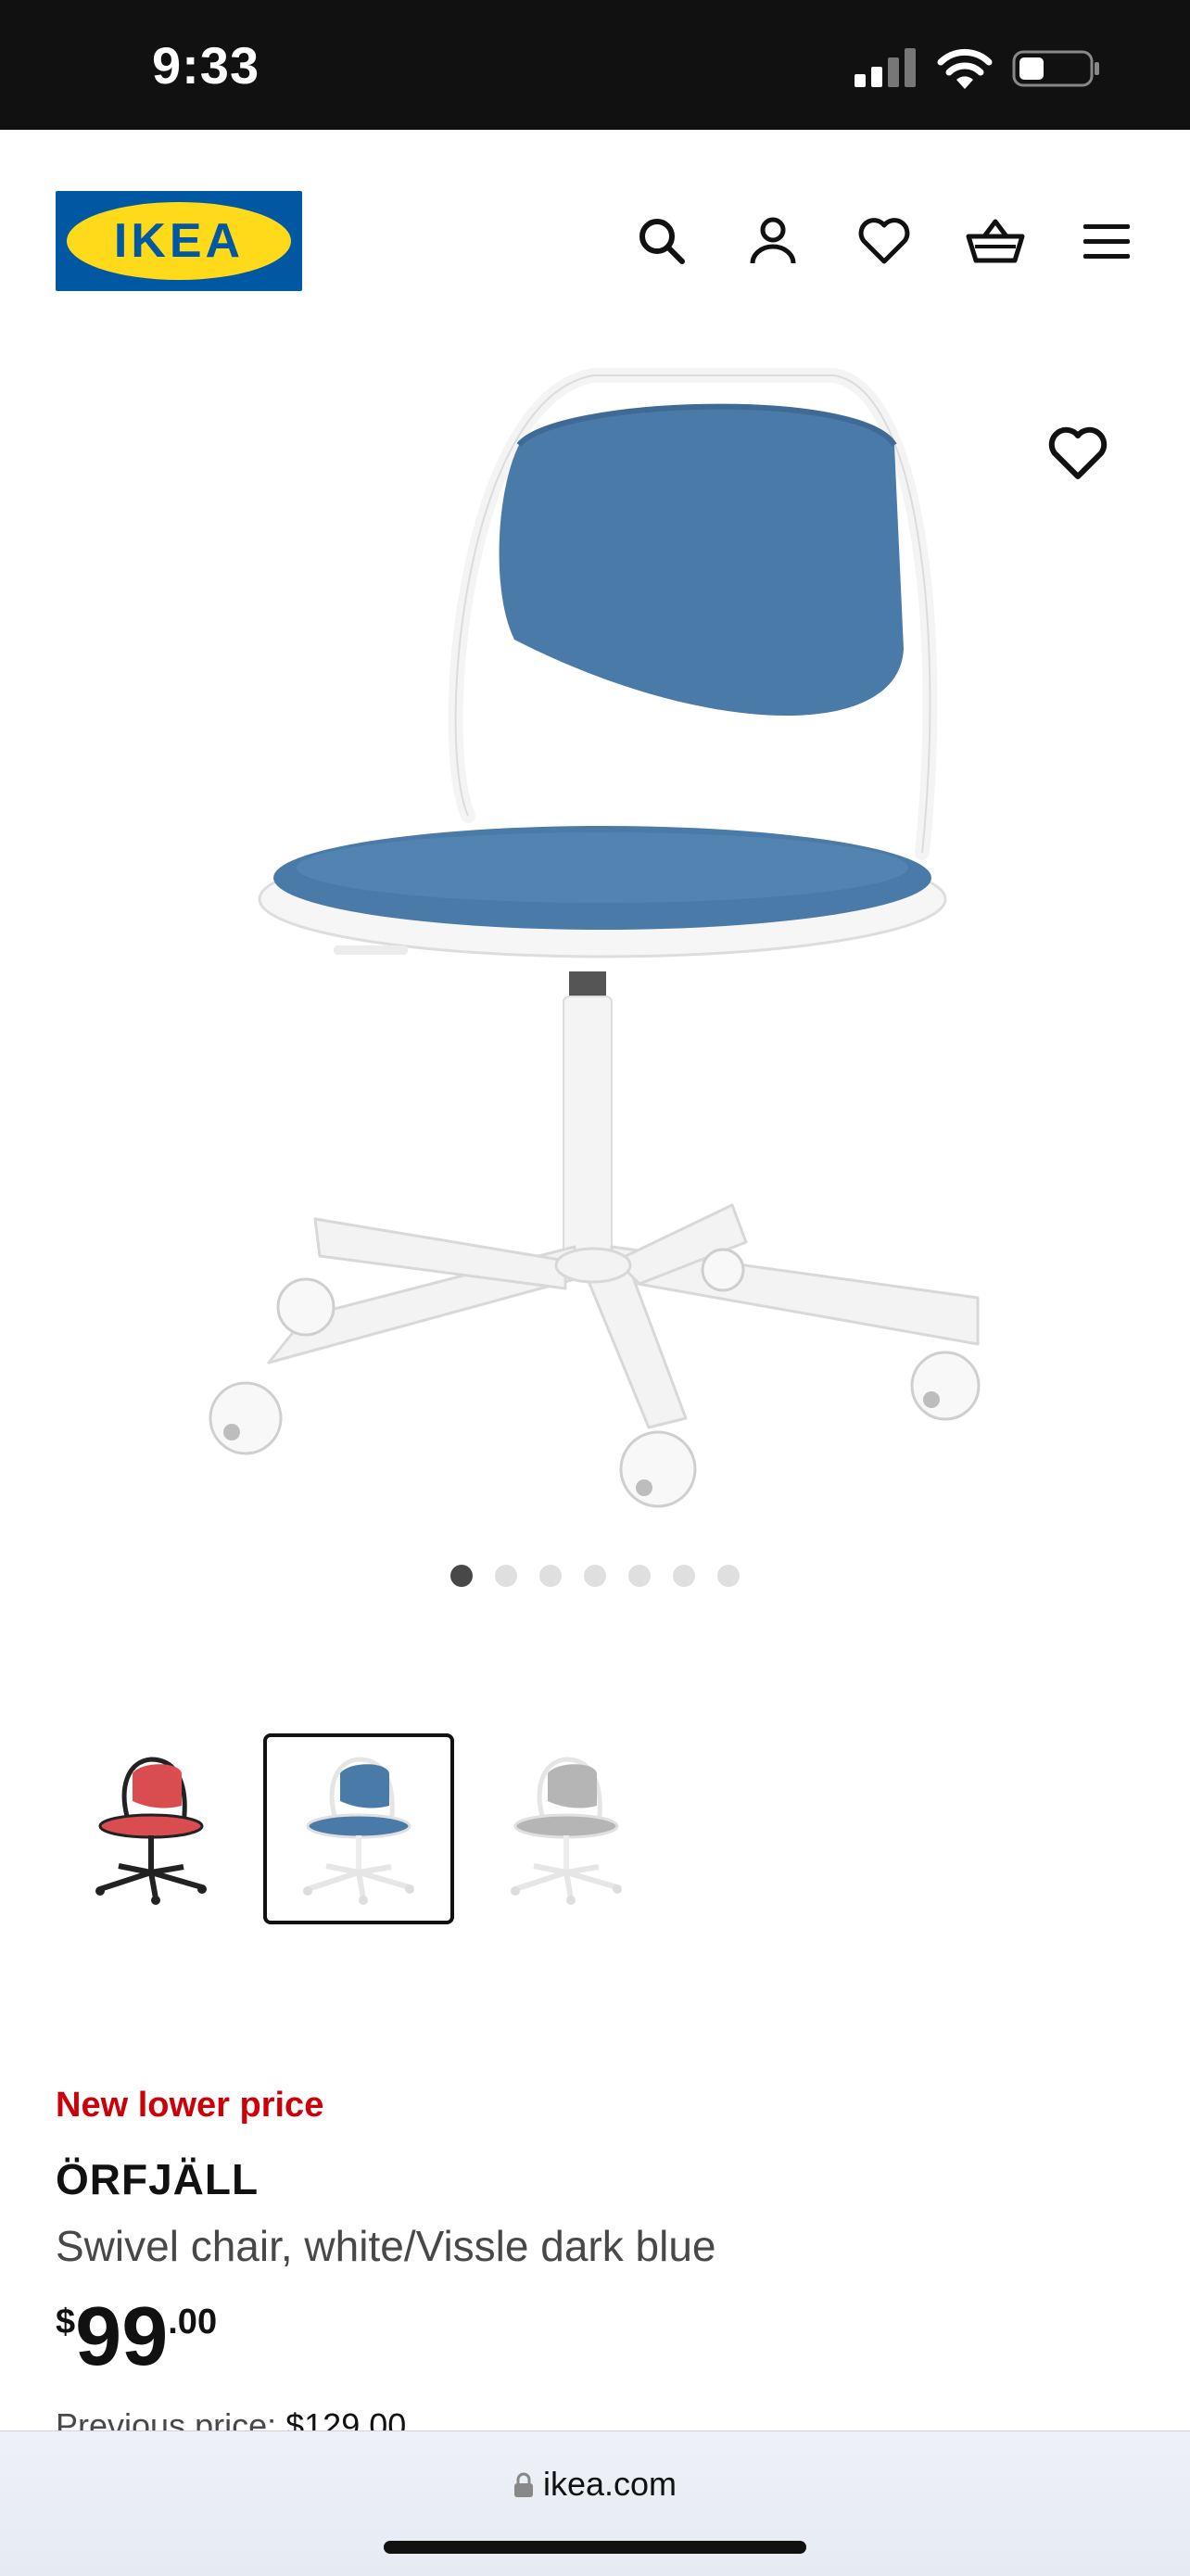 The height and width of the screenshot is (2576, 1190). What do you see at coordinates (965, 68) in the screenshot?
I see `wifi-icon` at bounding box center [965, 68].